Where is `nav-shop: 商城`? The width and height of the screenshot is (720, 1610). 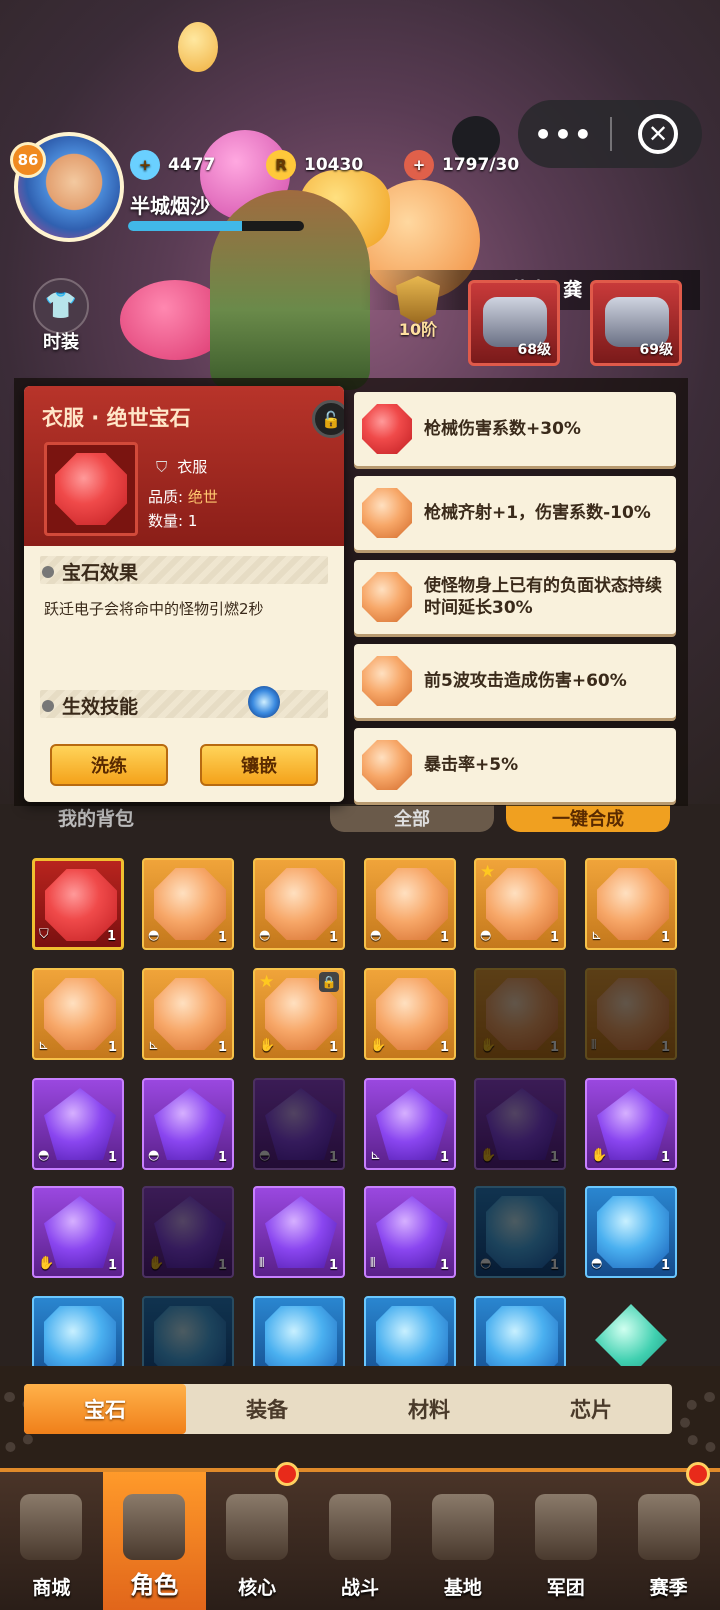
nav-shop: 商城 is located at coordinates (51, 1541).